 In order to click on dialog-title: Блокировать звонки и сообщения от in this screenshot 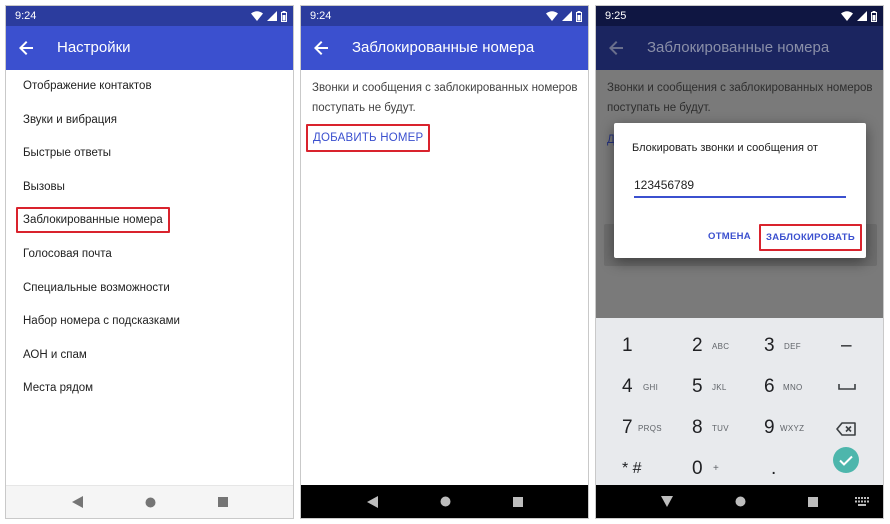, I will do `click(725, 148)`.